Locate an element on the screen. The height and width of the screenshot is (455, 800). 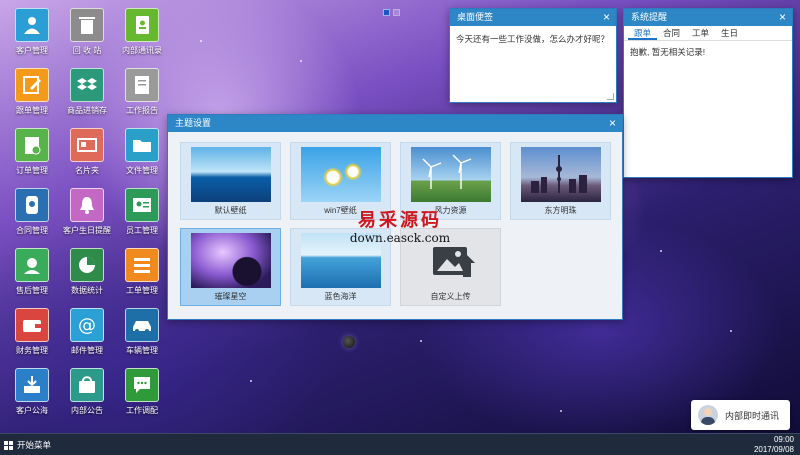
desktop-icon-label: 文件管理 is located at coordinates (142, 170).